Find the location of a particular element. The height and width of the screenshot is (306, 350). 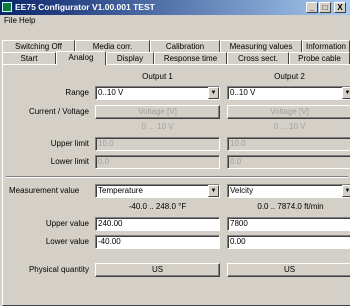

upper-value-label: Upper value is located at coordinates (67, 223).